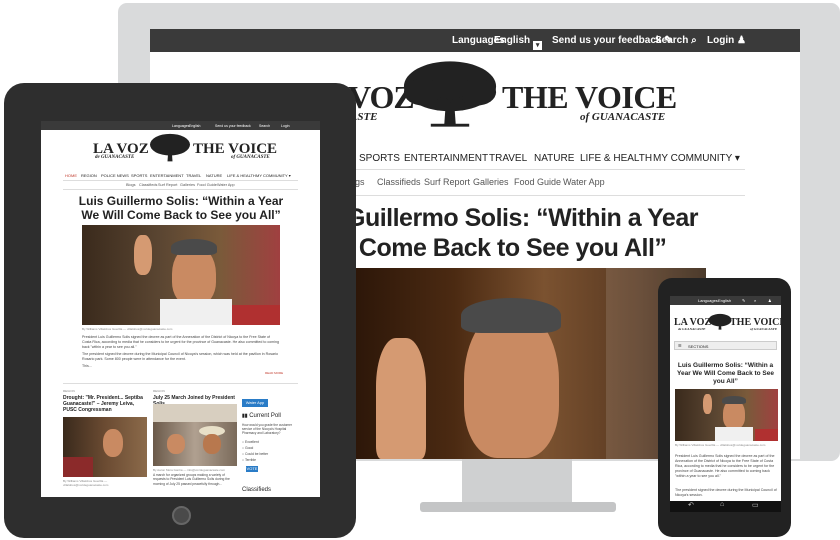 Image resolution: width=840 pixels, height=540 pixels. What do you see at coordinates (214, 175) in the screenshot?
I see `tablet-nav-nature: NATURE` at bounding box center [214, 175].